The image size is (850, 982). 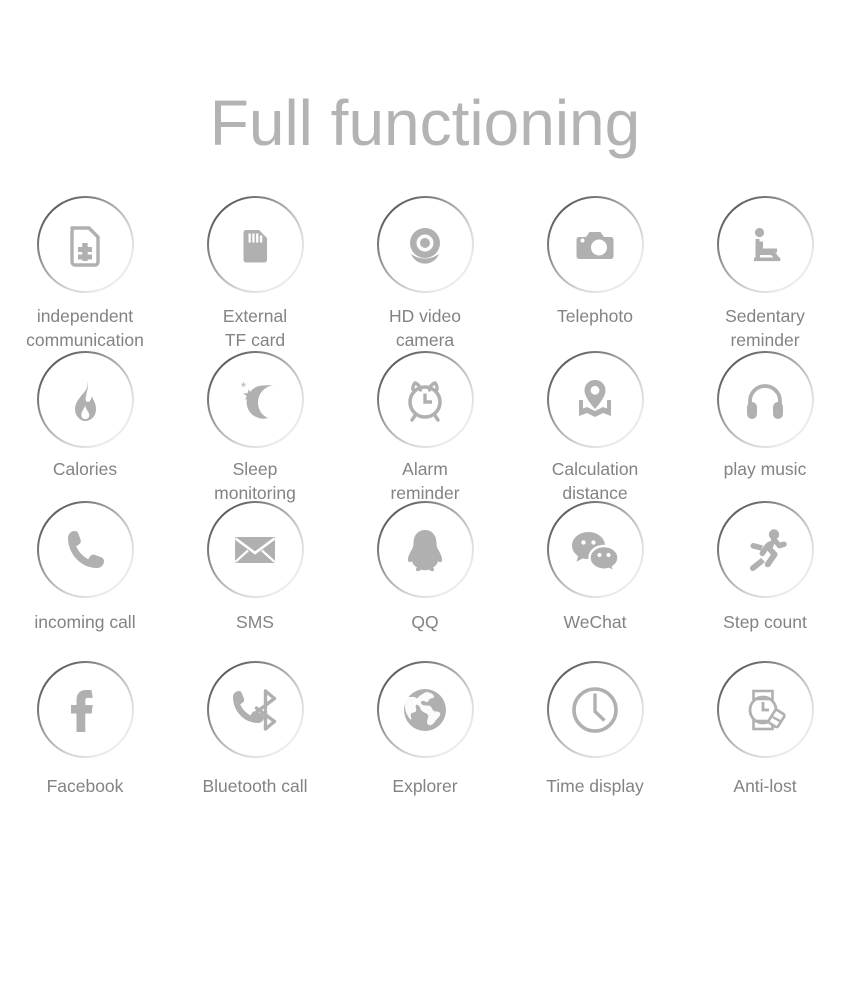 I want to click on feature-item-alarm-reminder: Alarm reminder, so click(x=425, y=427).